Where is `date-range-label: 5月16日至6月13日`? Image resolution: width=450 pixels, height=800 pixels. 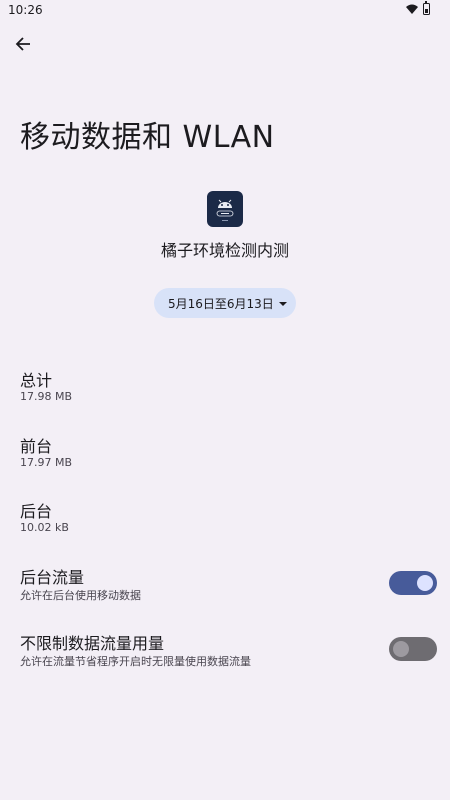
date-range-label: 5月16日至6月13日 is located at coordinates (221, 303).